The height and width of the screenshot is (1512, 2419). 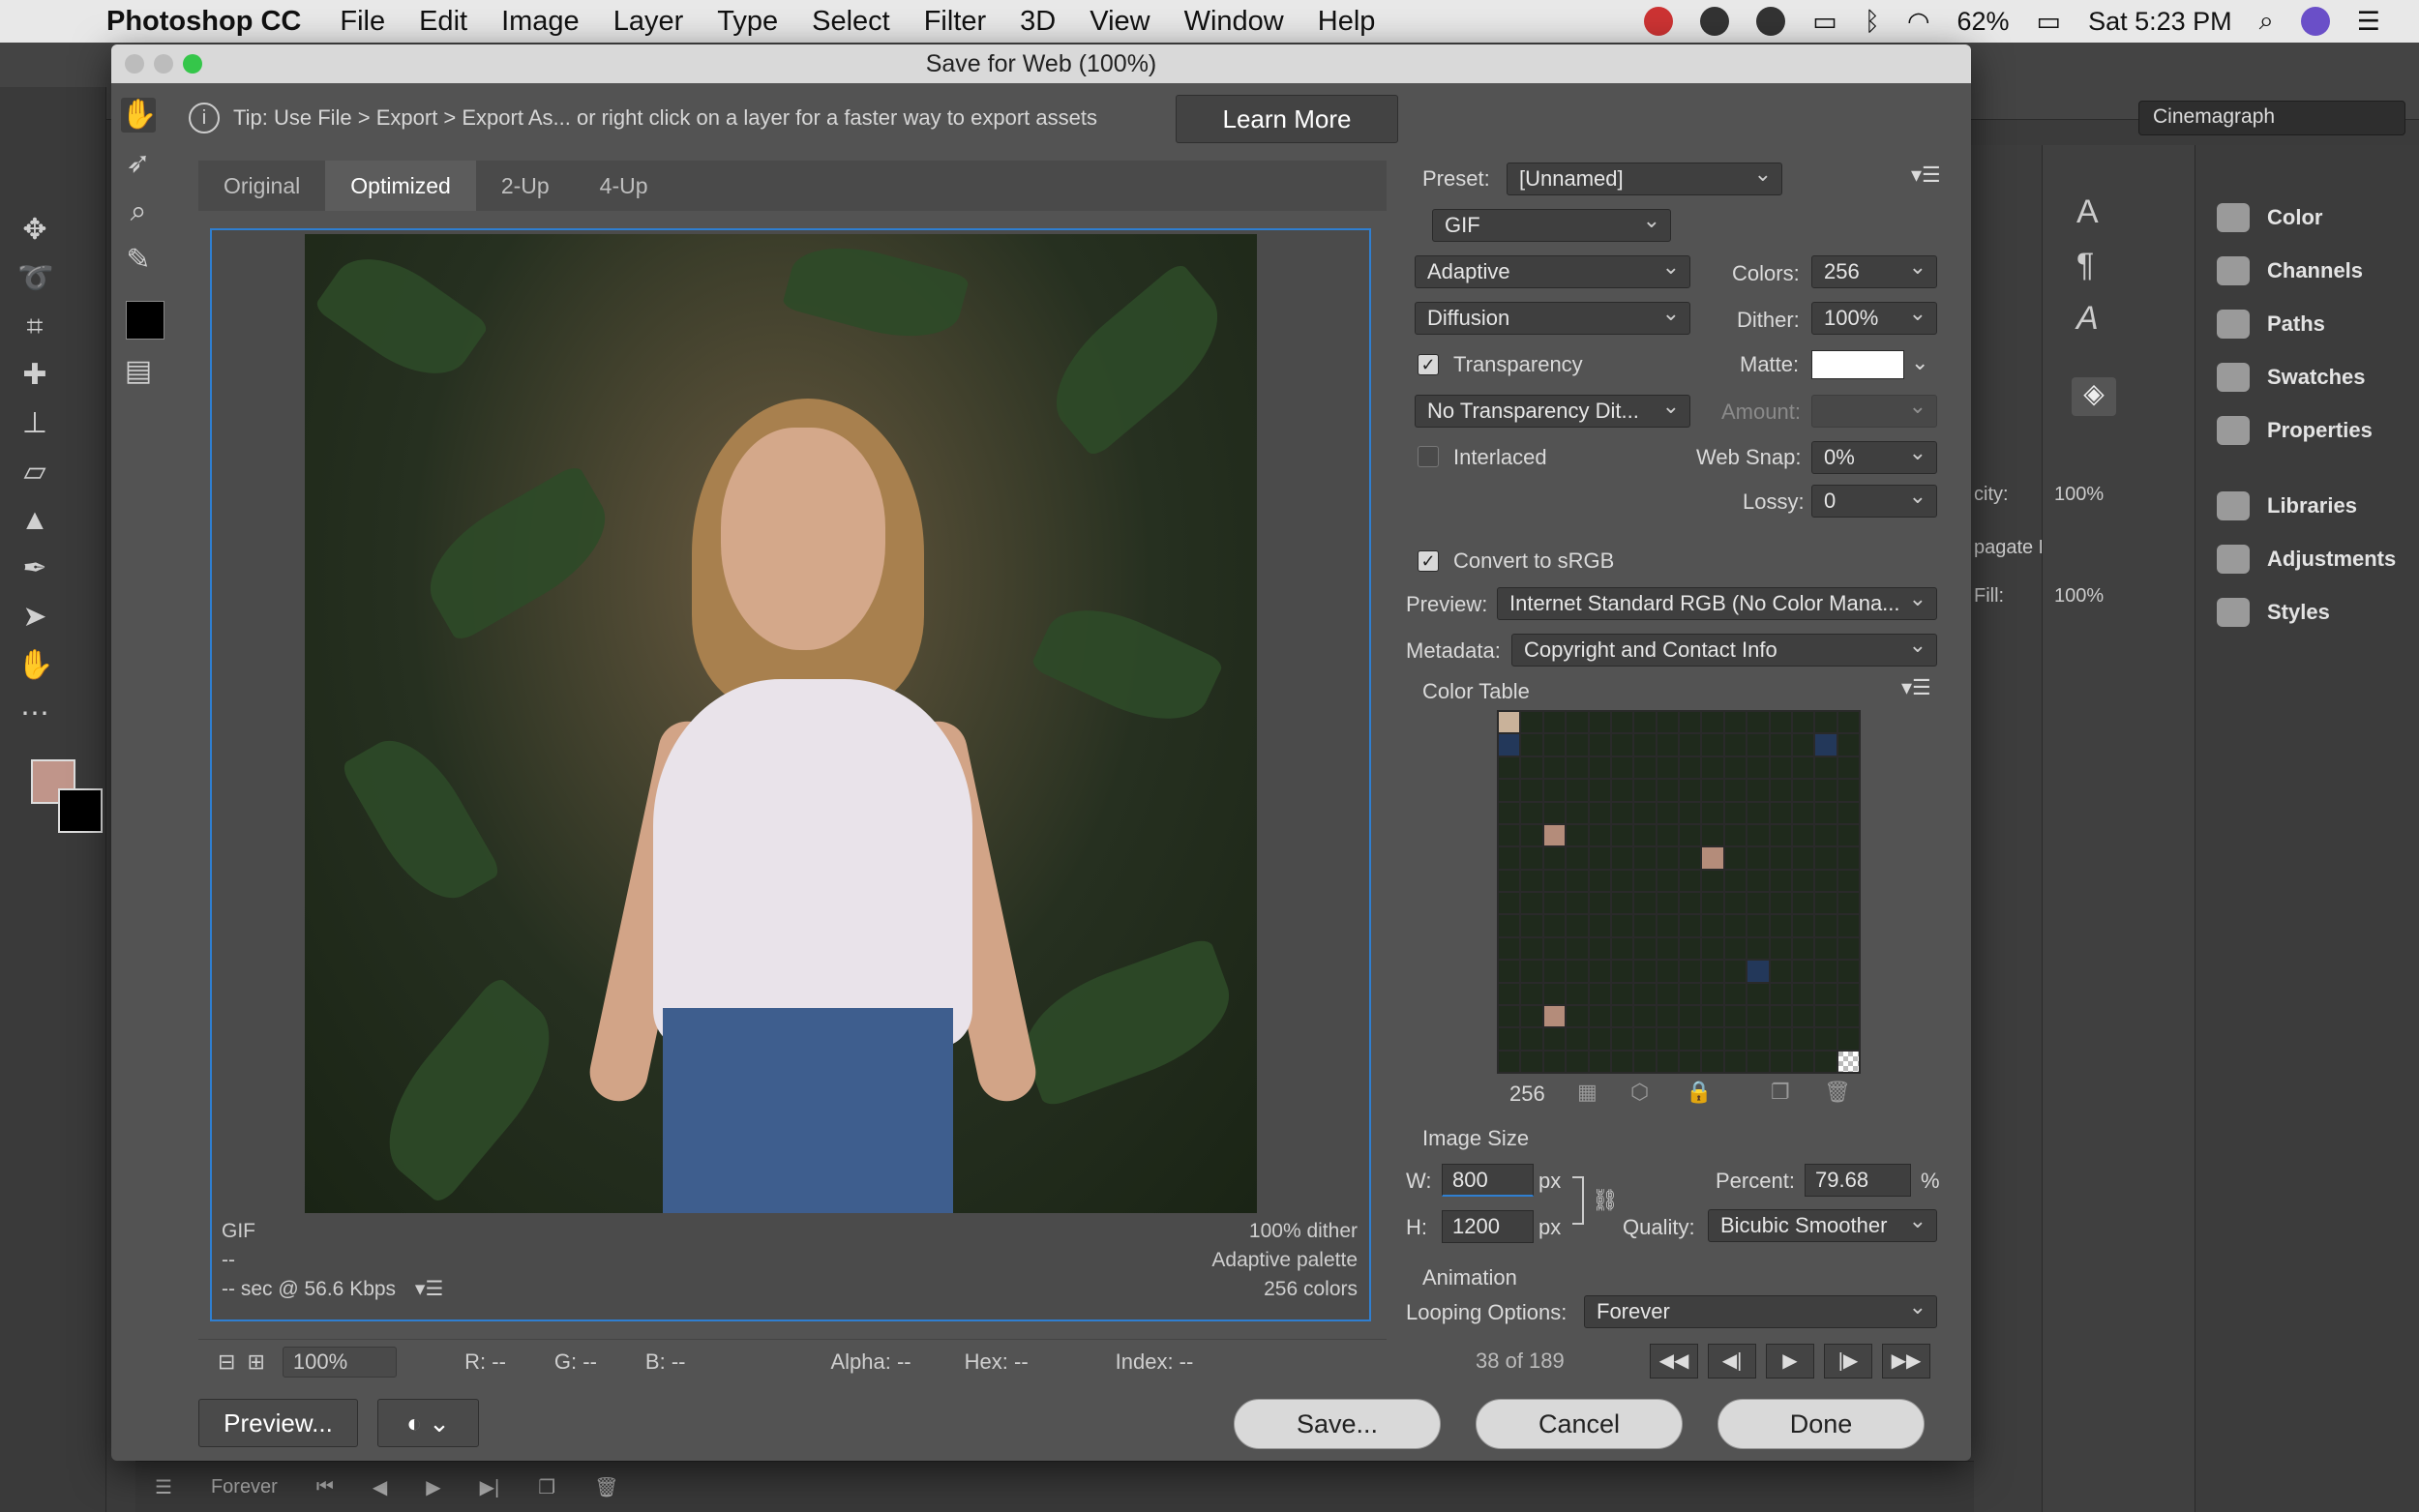 I want to click on tab-2-up: 2-Up, so click(x=526, y=186).